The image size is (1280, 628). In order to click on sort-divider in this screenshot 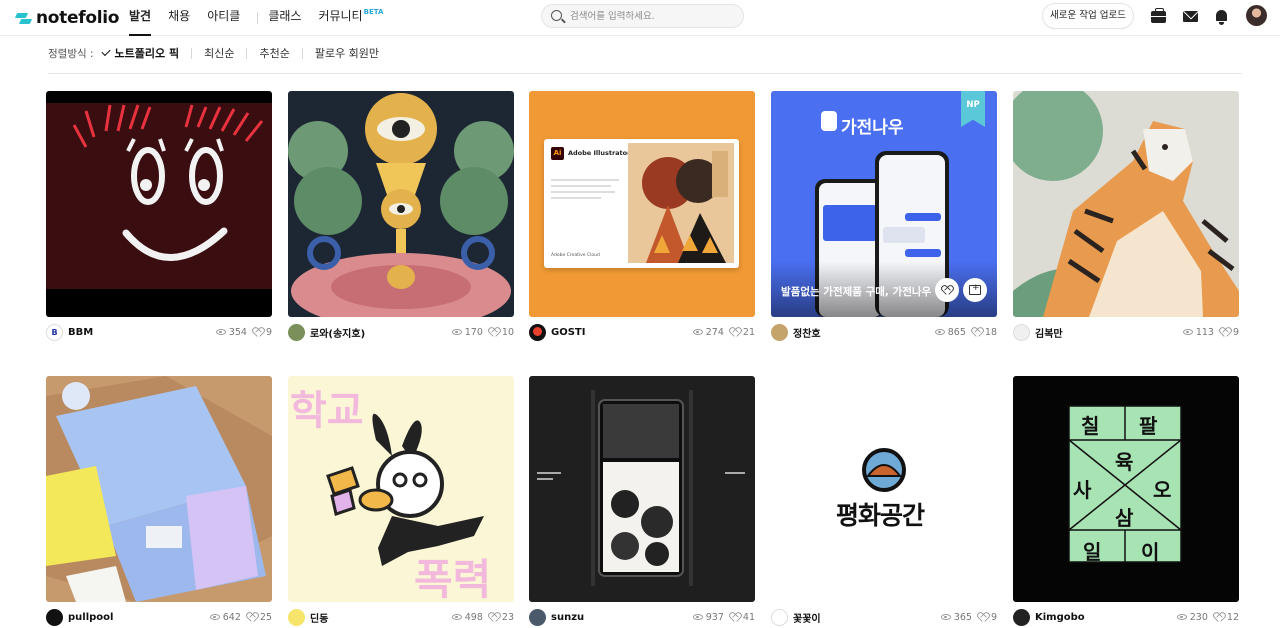, I will do `click(247, 53)`.